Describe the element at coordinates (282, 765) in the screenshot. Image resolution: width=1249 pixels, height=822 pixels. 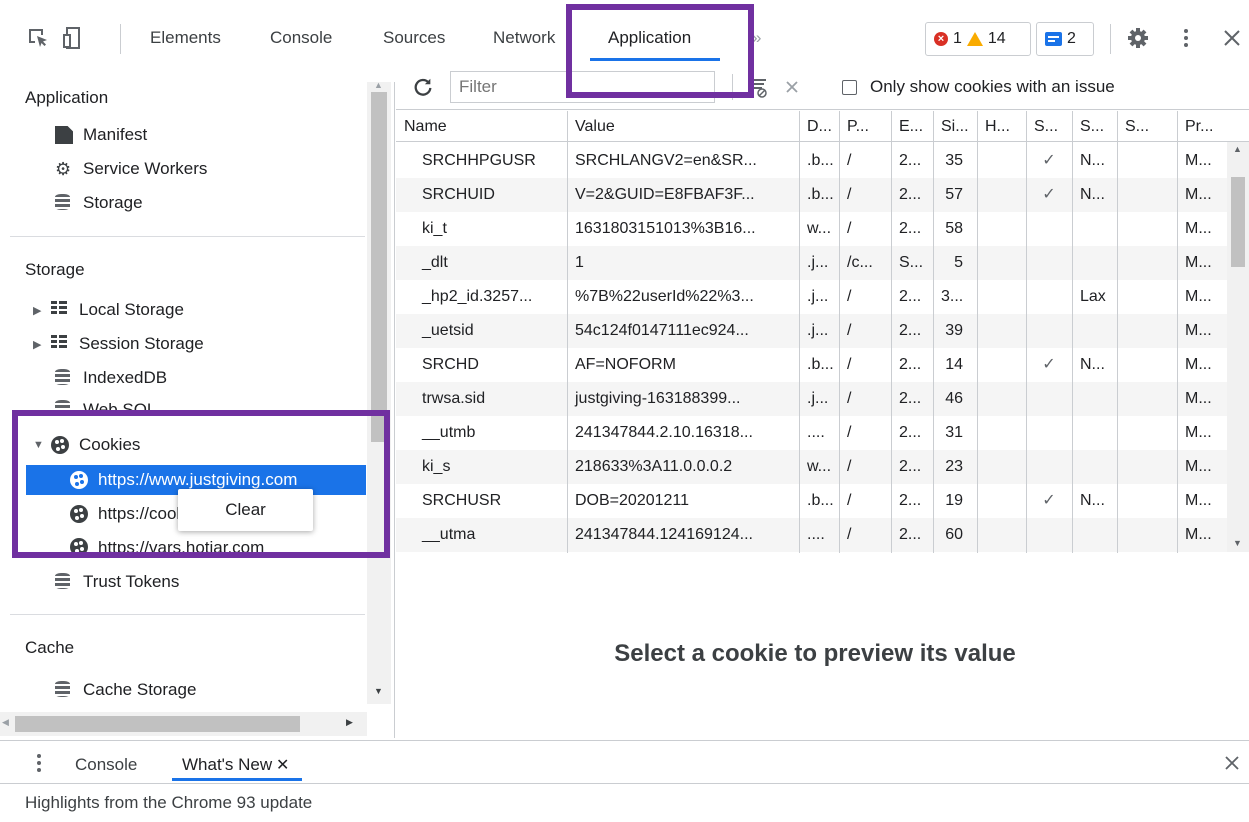
I see `close-tab-icon: ✕` at that location.